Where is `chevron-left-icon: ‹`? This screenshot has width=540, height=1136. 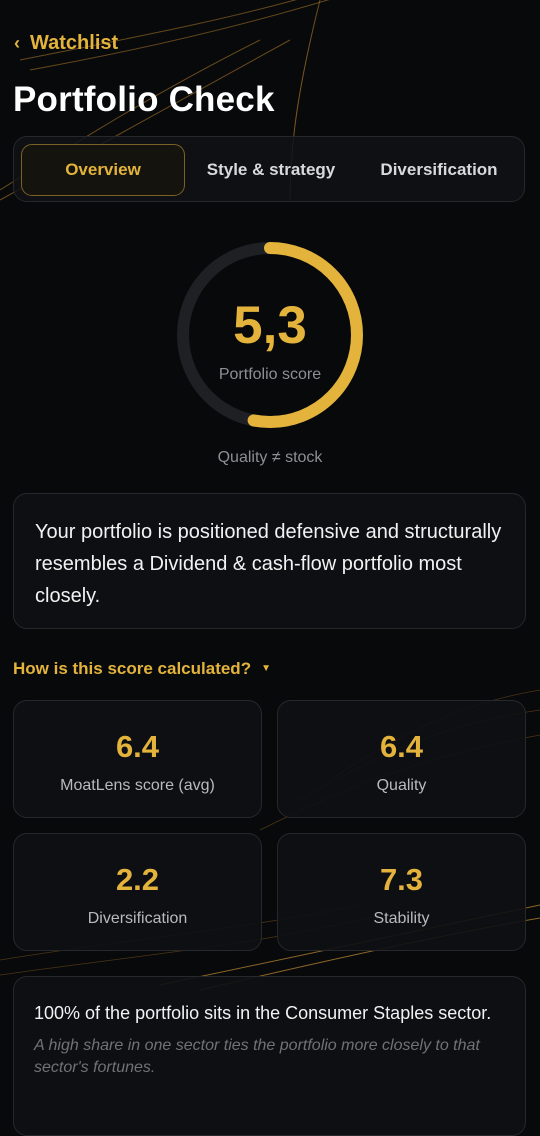
chevron-left-icon: ‹ is located at coordinates (17, 43).